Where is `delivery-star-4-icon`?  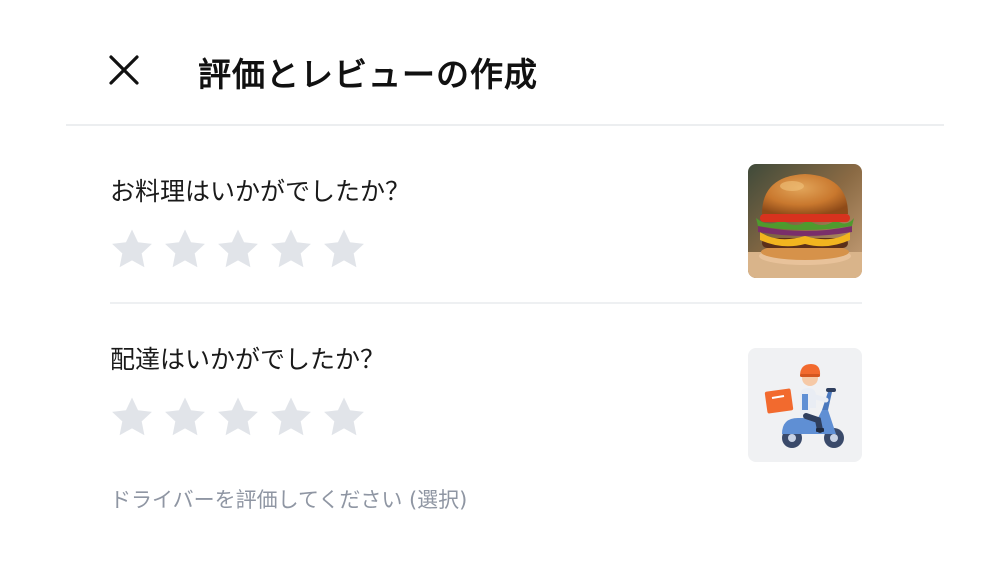
delivery-star-4-icon is located at coordinates (291, 417).